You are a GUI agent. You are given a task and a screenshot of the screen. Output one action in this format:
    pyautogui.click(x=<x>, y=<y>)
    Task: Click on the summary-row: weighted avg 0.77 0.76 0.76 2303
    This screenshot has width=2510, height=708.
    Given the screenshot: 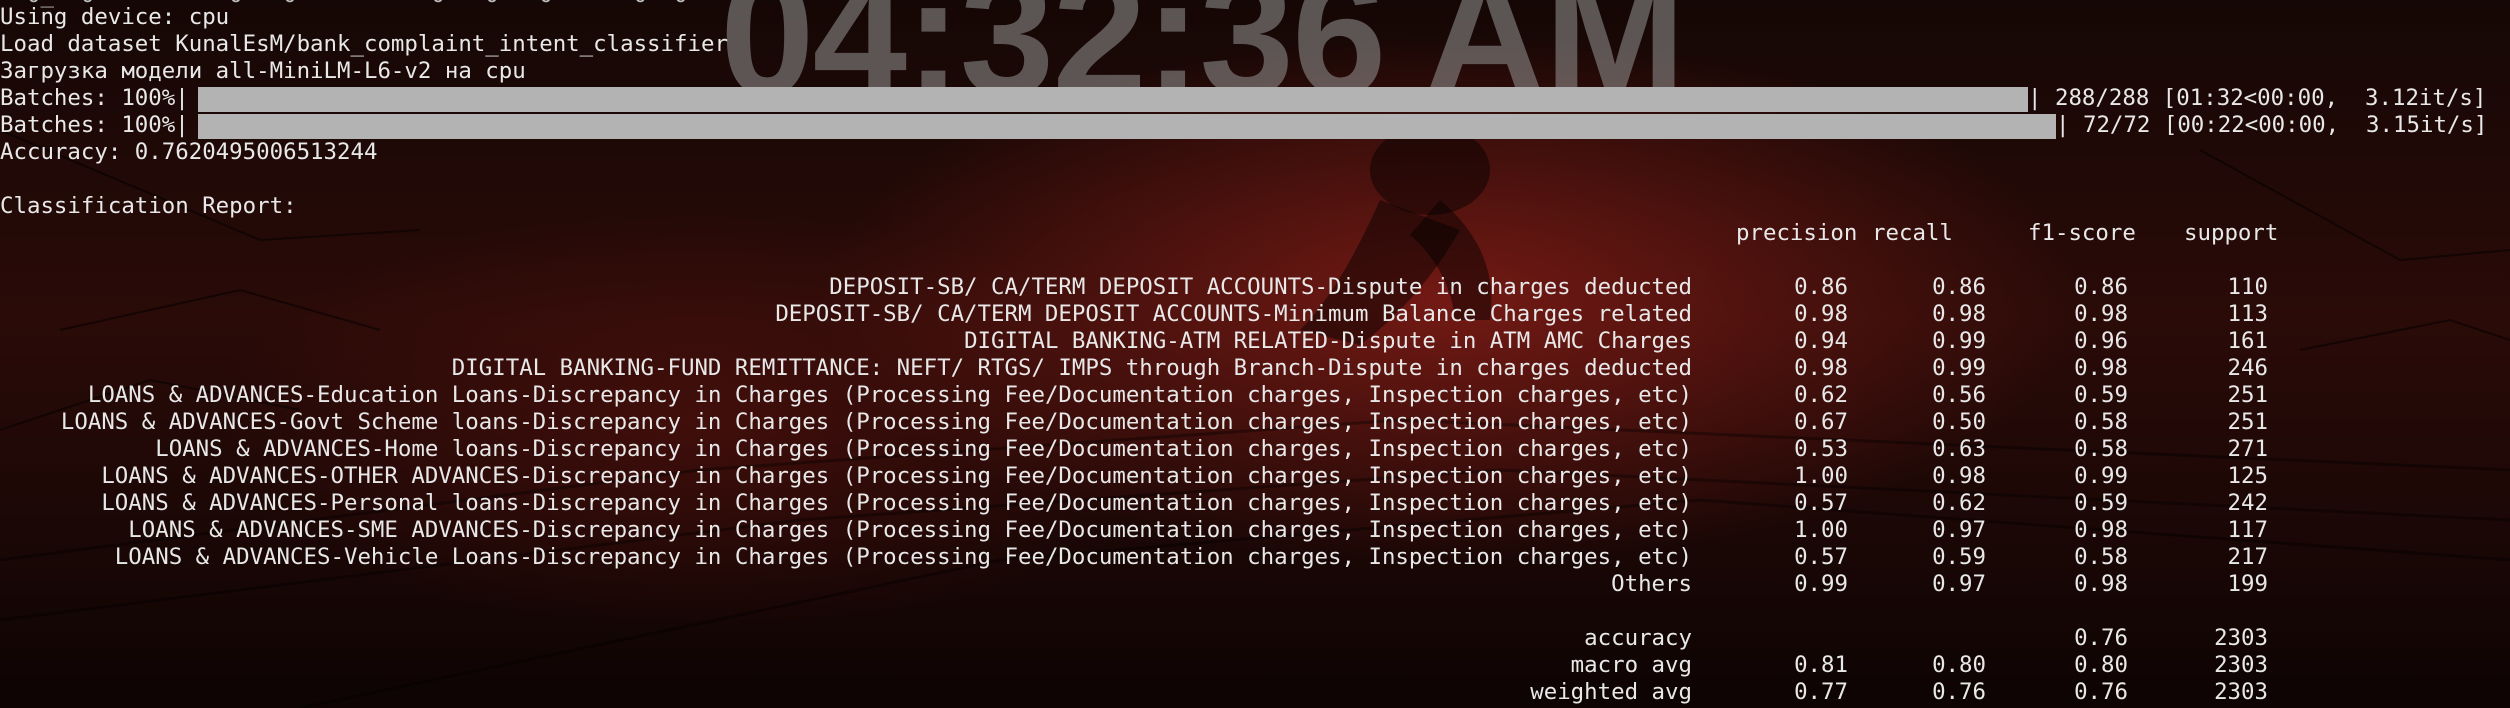 What is the action you would take?
    pyautogui.click(x=1255, y=692)
    